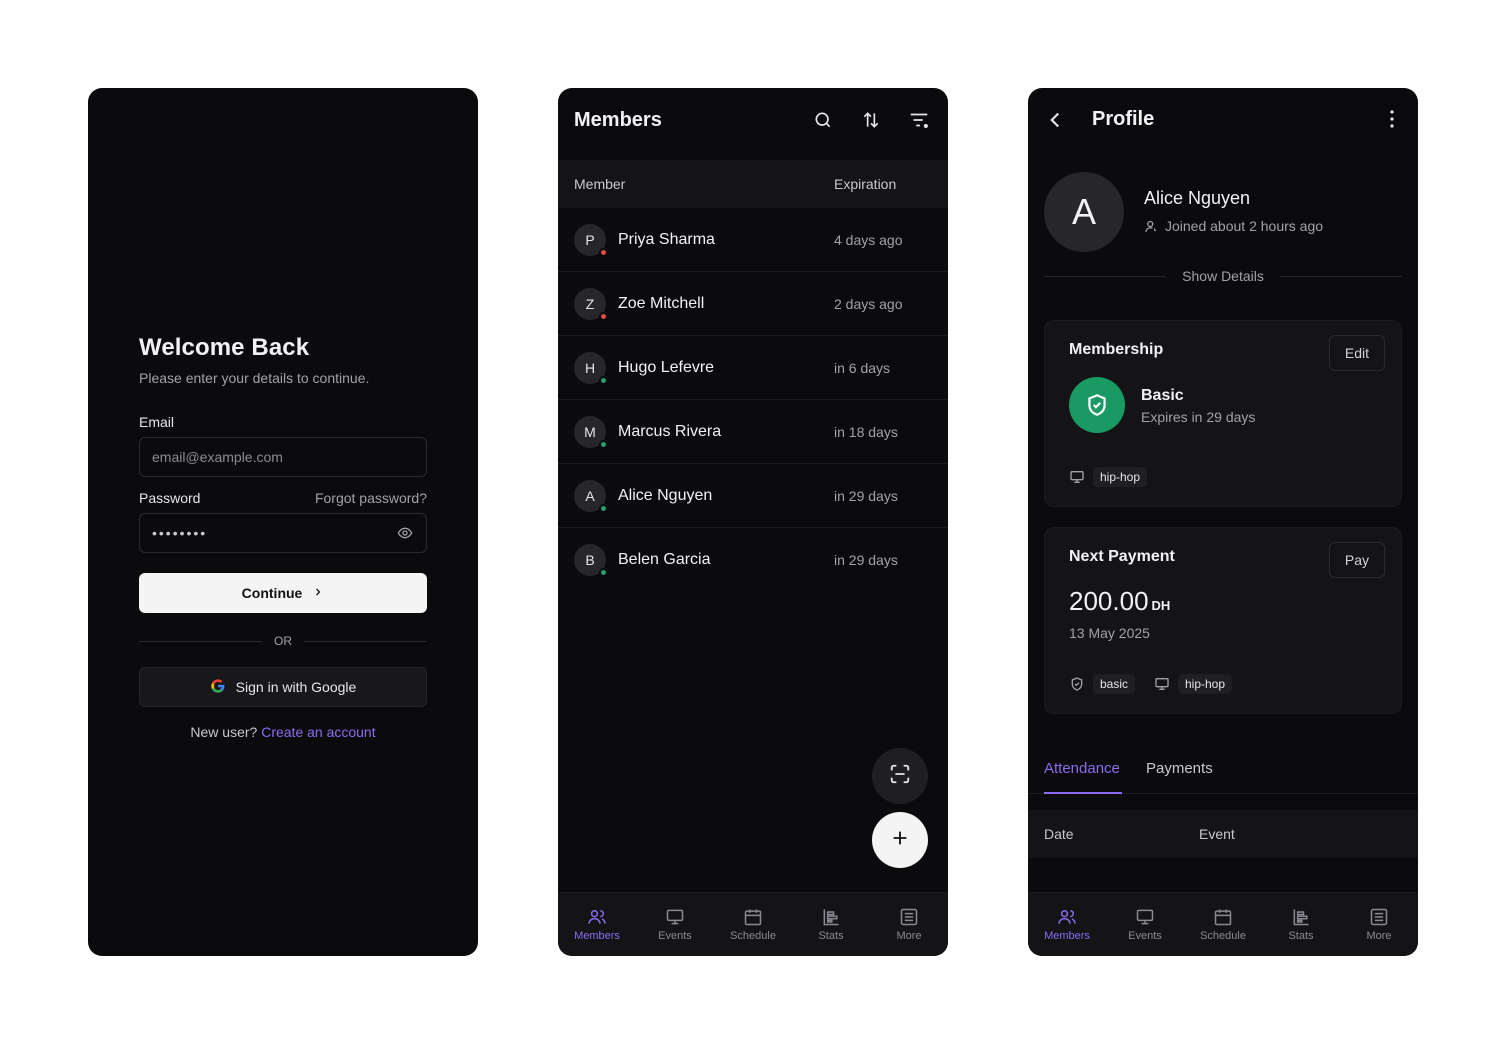 This screenshot has width=1506, height=1044. Describe the element at coordinates (283, 498) in the screenshot. I see `password-row: Password Forgot password?` at that location.